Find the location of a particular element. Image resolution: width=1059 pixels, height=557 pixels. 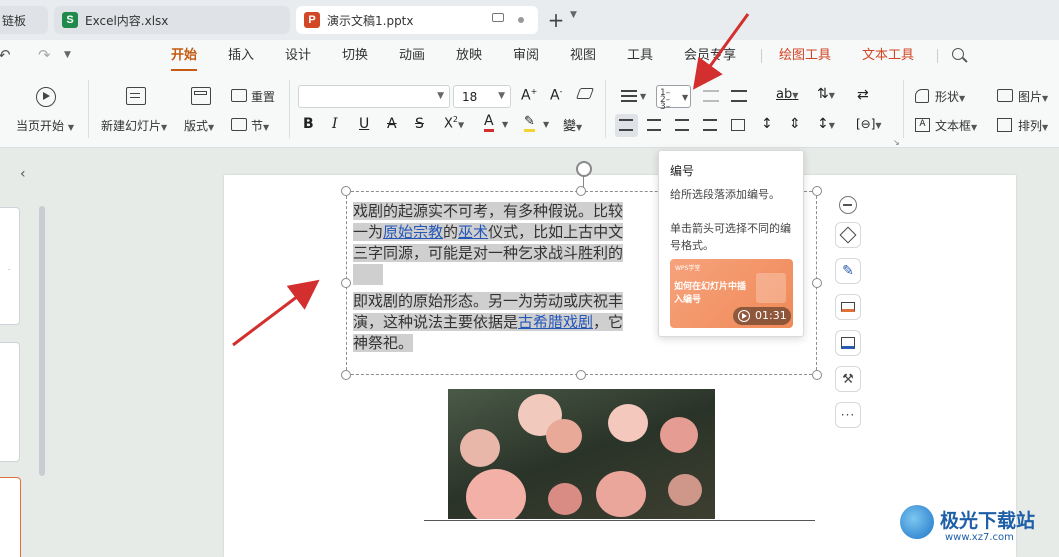

watermark-url: www.xz7.com is located at coordinates (979, 537).